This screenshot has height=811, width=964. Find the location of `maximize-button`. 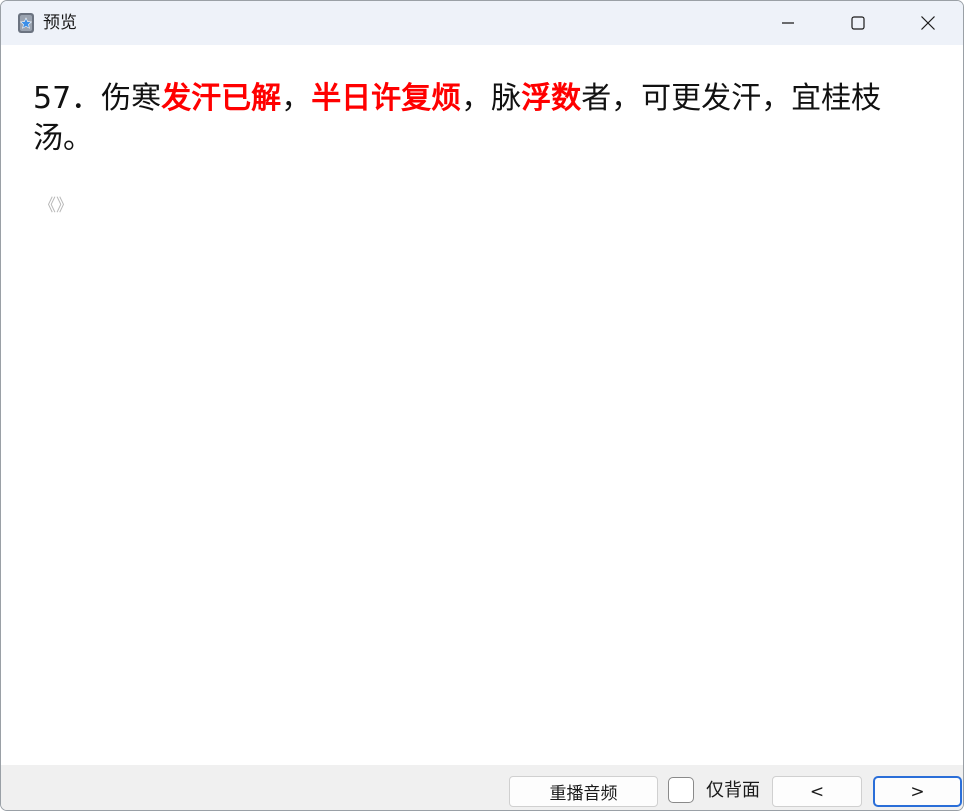

maximize-button is located at coordinates (858, 23).